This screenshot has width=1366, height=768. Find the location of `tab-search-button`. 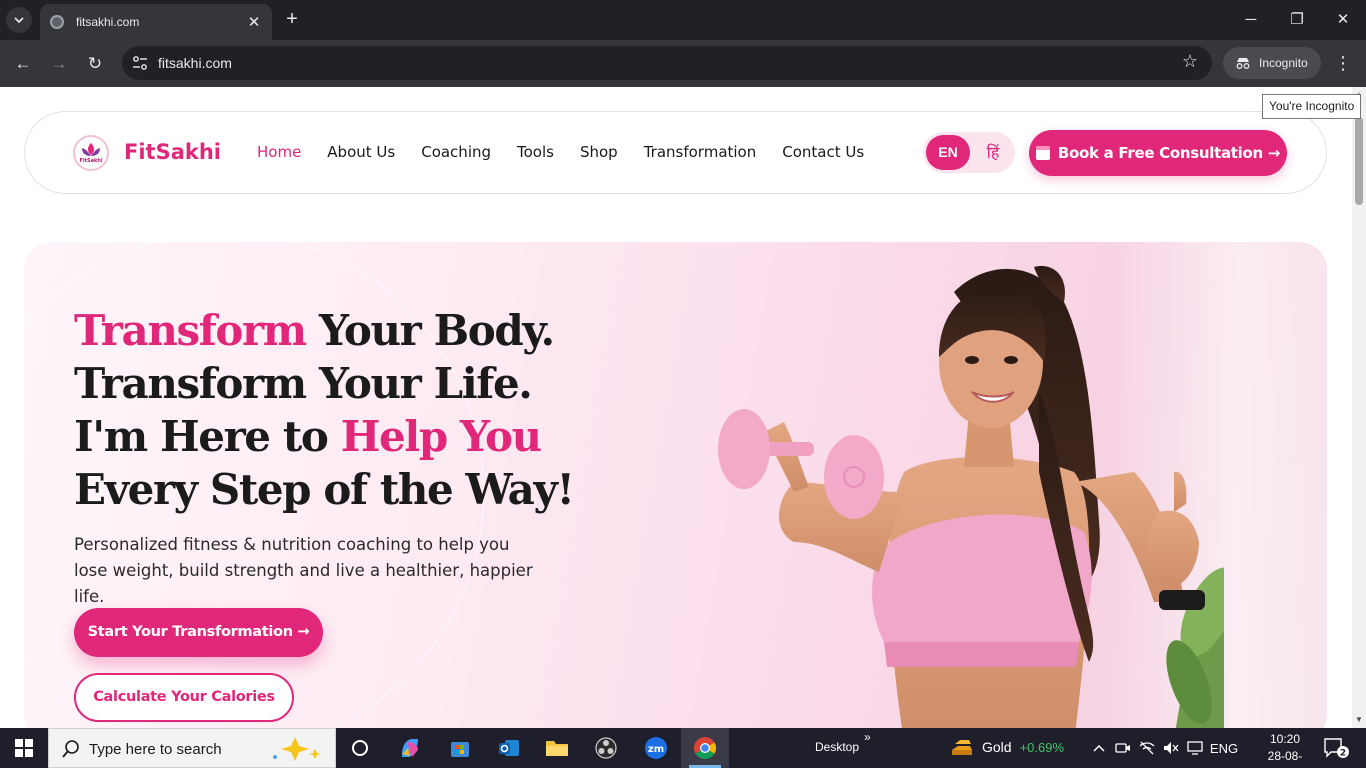

tab-search-button is located at coordinates (19, 20).